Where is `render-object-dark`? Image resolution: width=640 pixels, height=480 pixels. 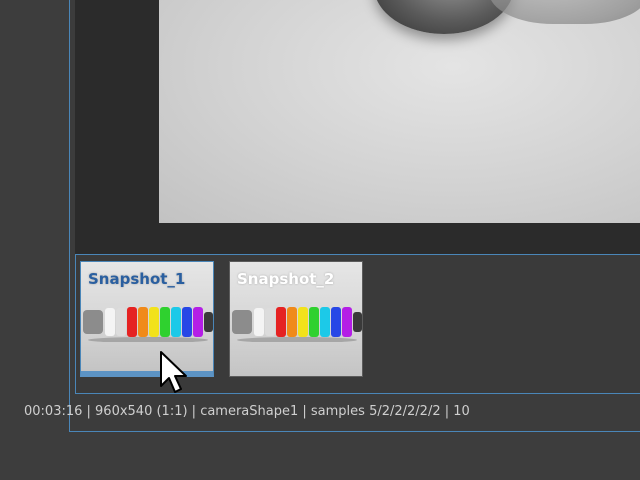 render-object-dark is located at coordinates (444, 17).